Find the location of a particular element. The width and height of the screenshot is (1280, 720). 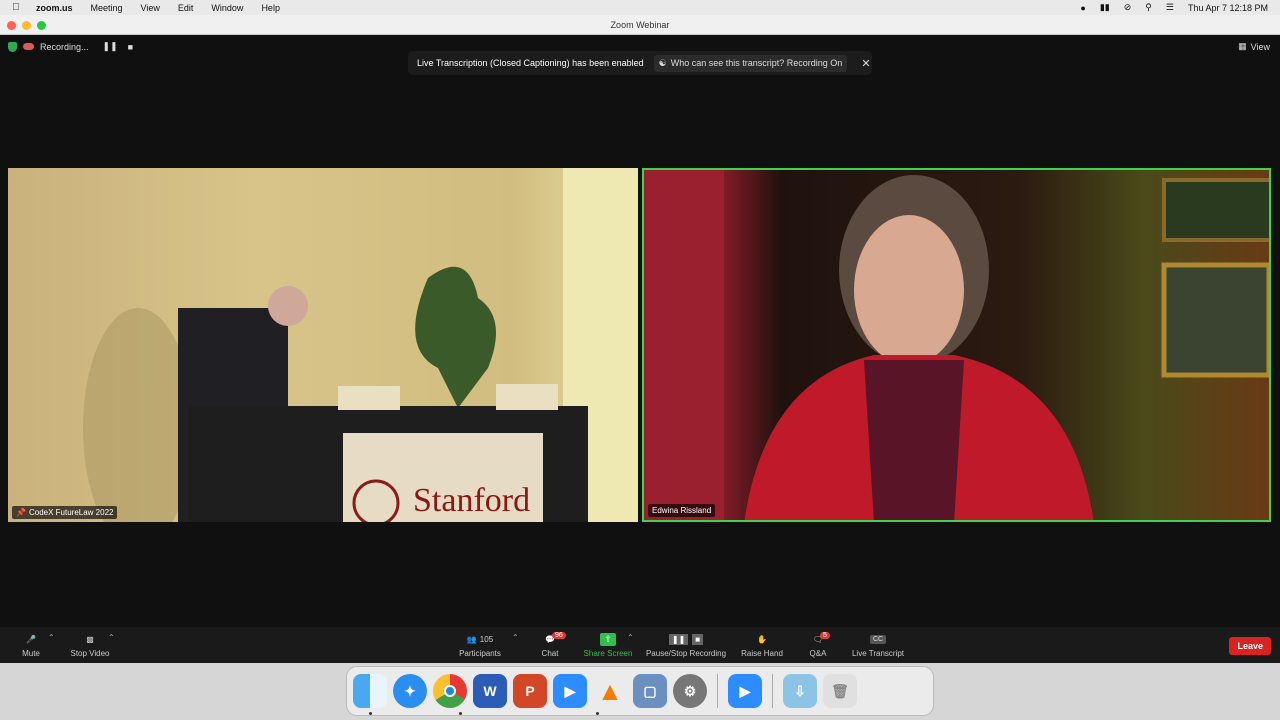

system-preferences-icon: ⚙ is located at coordinates (690, 691).